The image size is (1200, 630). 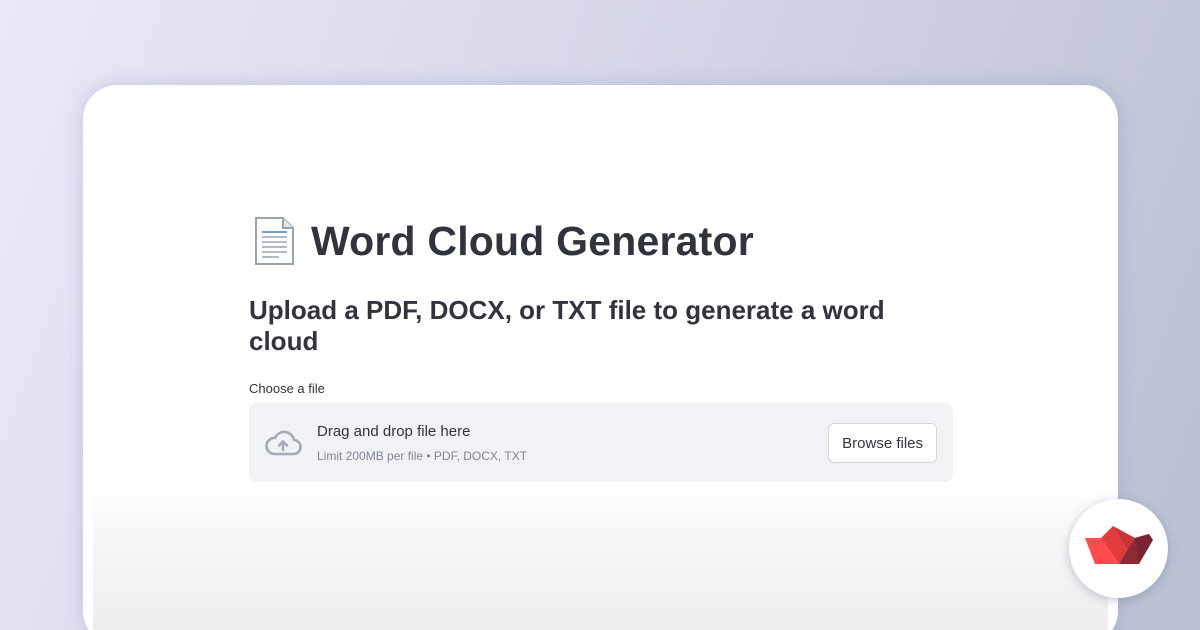 I want to click on file-uploader-label: Choose a file, so click(x=287, y=388).